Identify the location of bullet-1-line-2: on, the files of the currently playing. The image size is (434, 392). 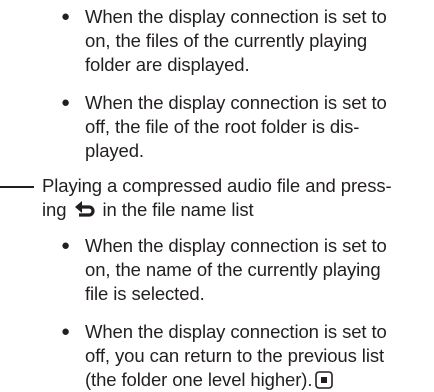
(226, 40).